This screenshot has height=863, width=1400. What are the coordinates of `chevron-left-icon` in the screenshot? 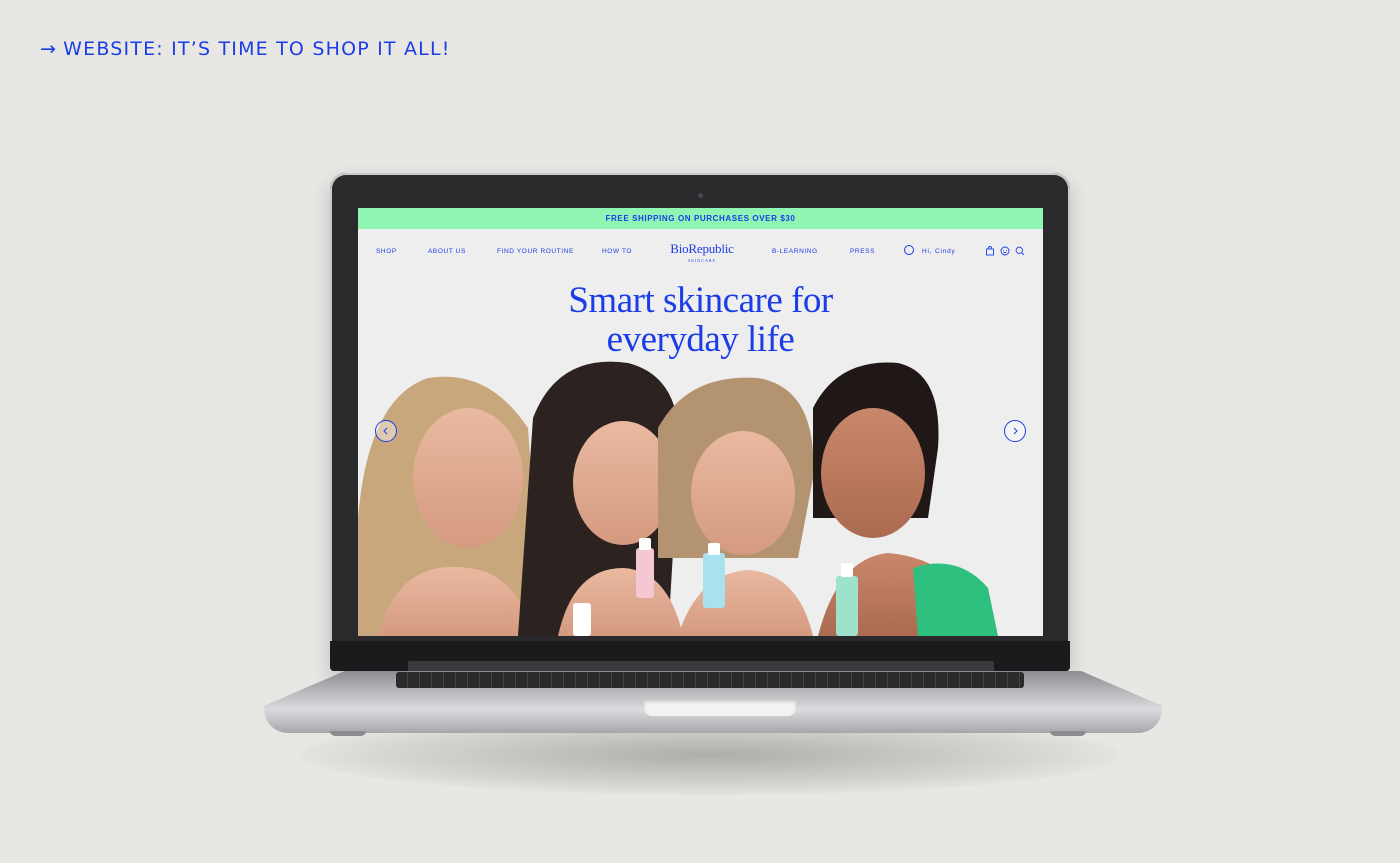 It's located at (385, 431).